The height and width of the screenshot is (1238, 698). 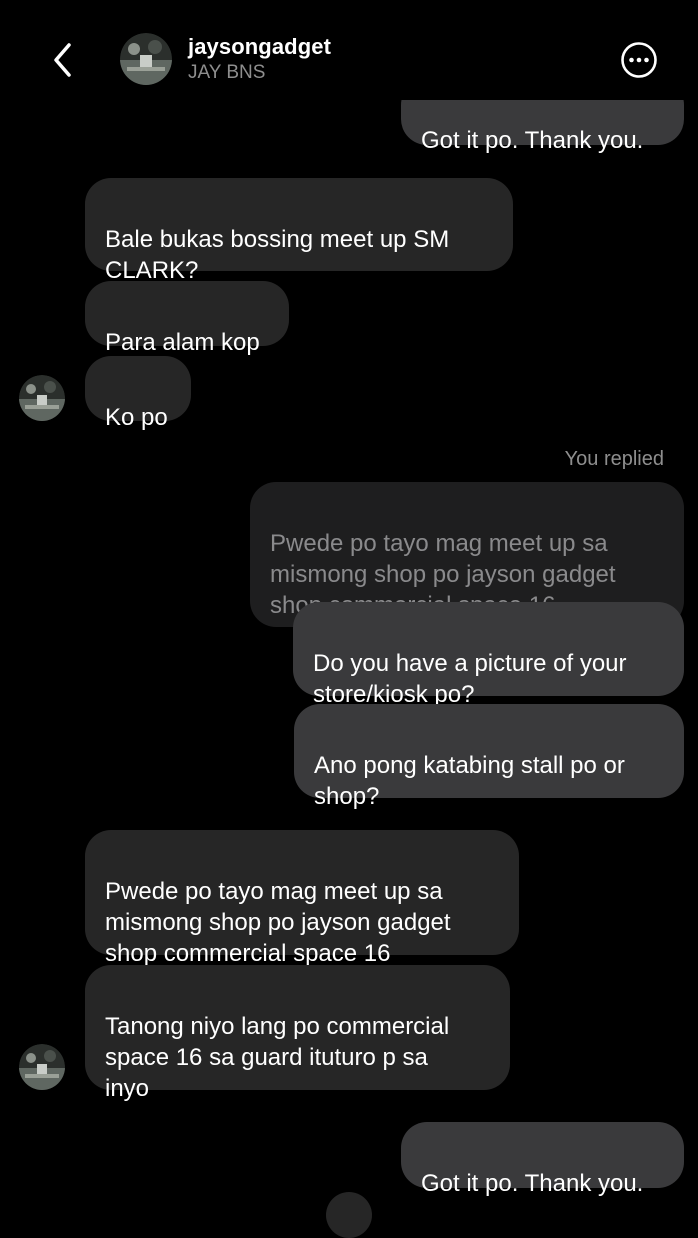 I want to click on more-options-button, so click(x=639, y=60).